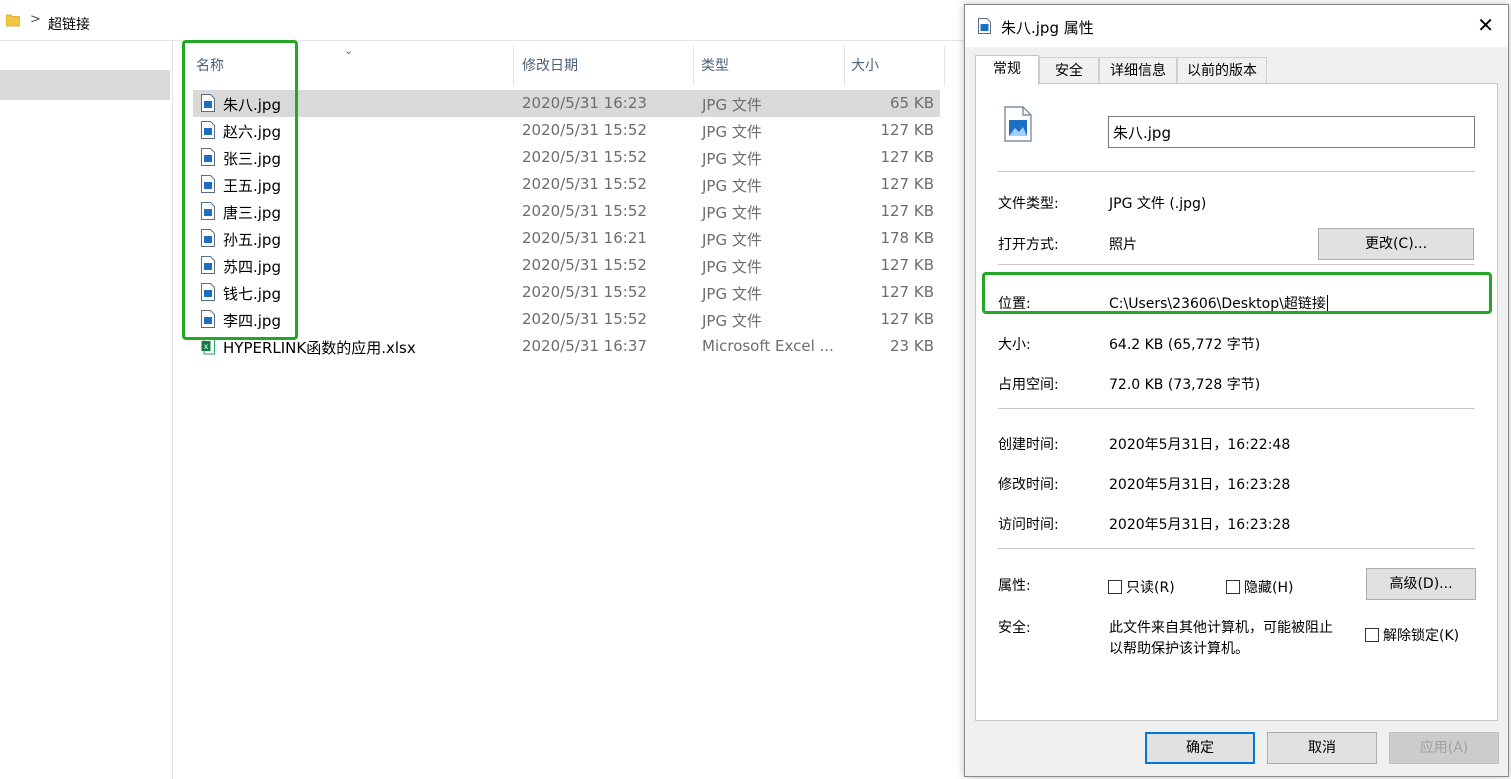  Describe the element at coordinates (1014, 628) in the screenshot. I see `security-label: 安全:` at that location.